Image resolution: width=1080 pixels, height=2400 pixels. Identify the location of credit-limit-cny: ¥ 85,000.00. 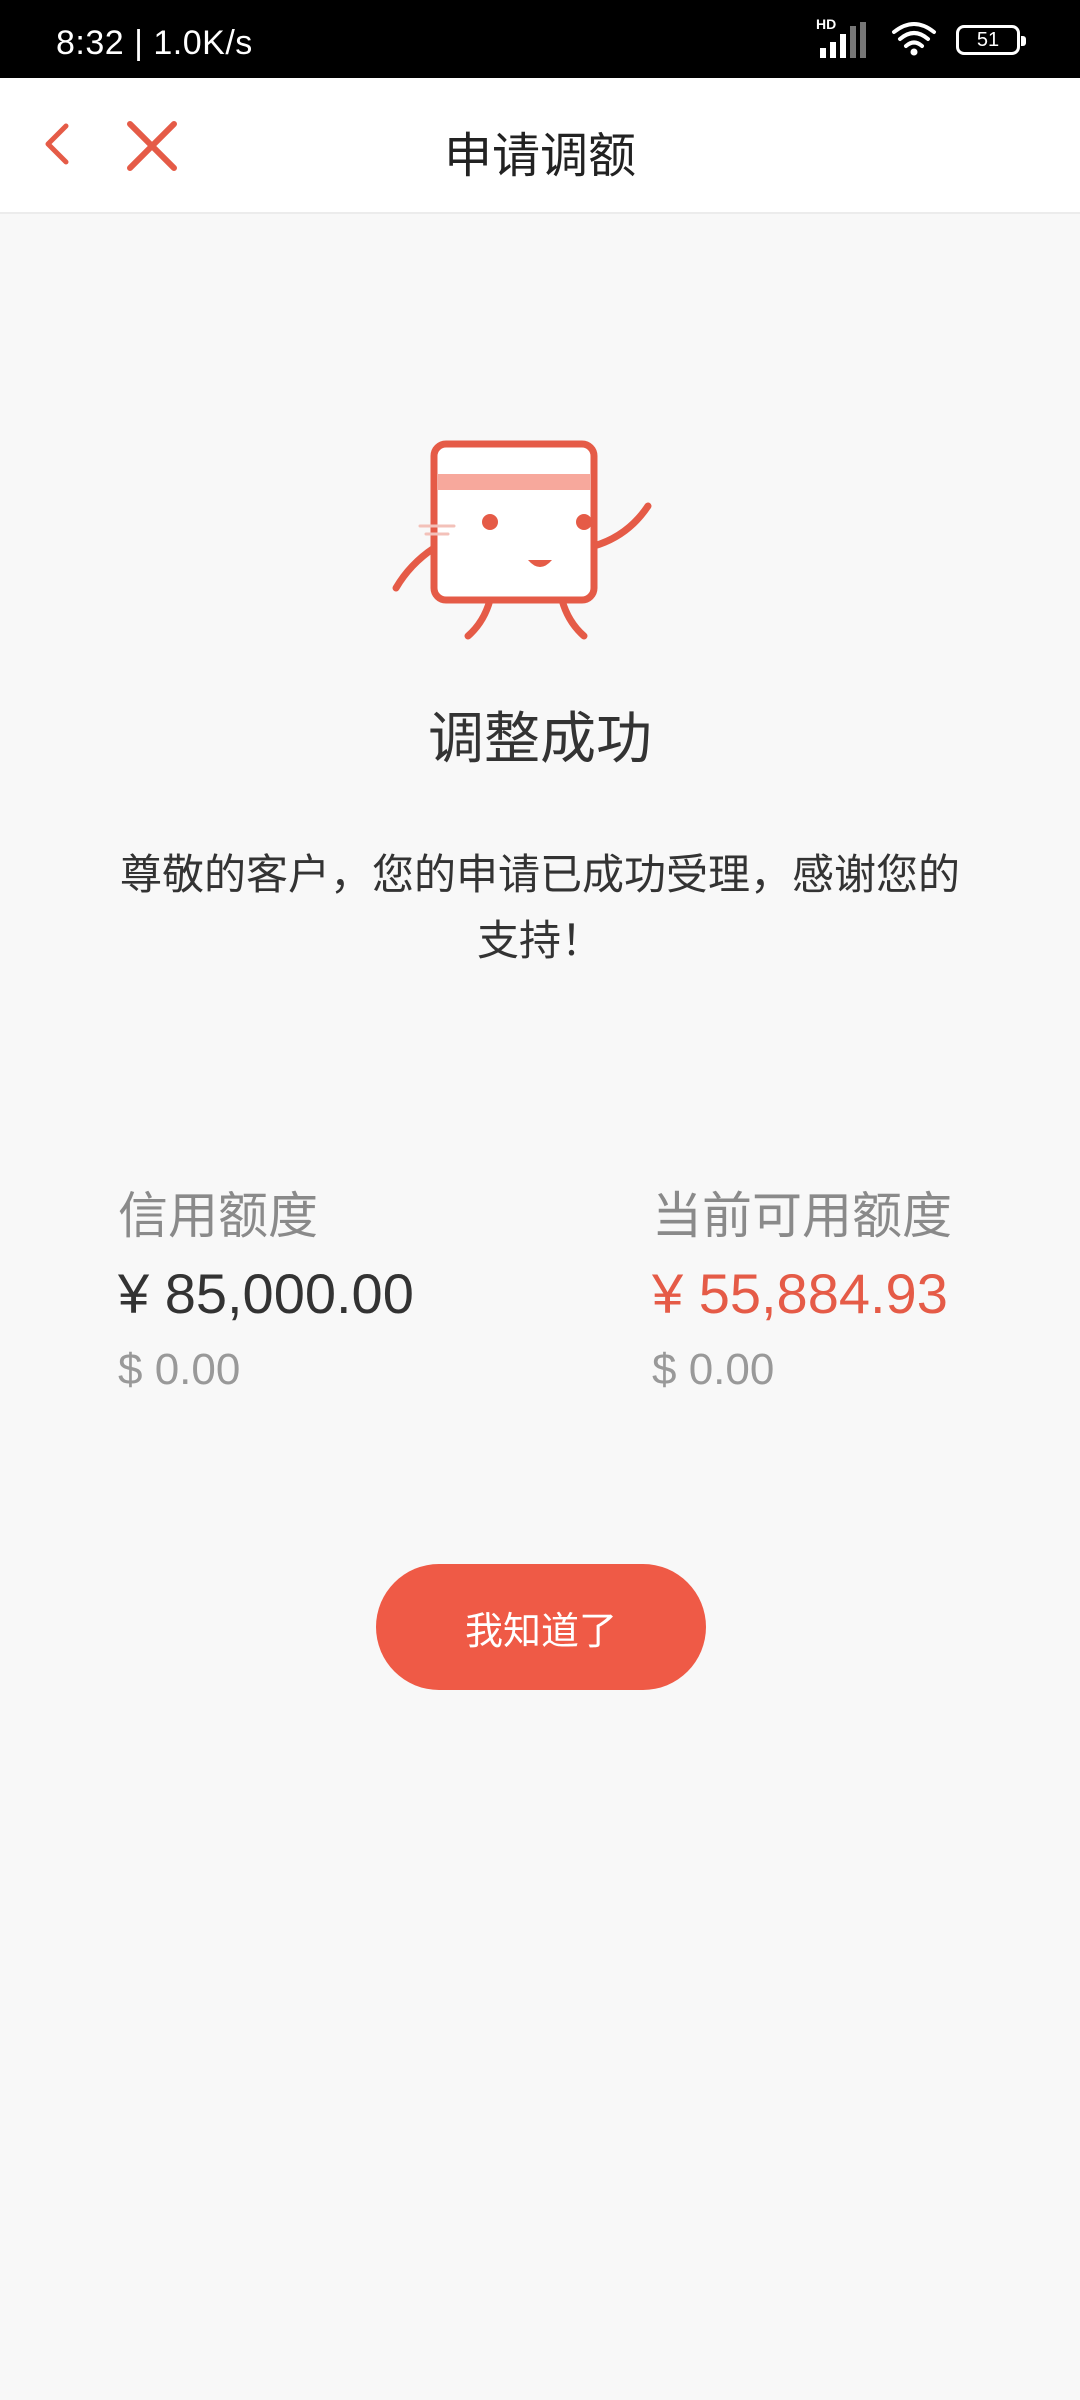
(266, 1293).